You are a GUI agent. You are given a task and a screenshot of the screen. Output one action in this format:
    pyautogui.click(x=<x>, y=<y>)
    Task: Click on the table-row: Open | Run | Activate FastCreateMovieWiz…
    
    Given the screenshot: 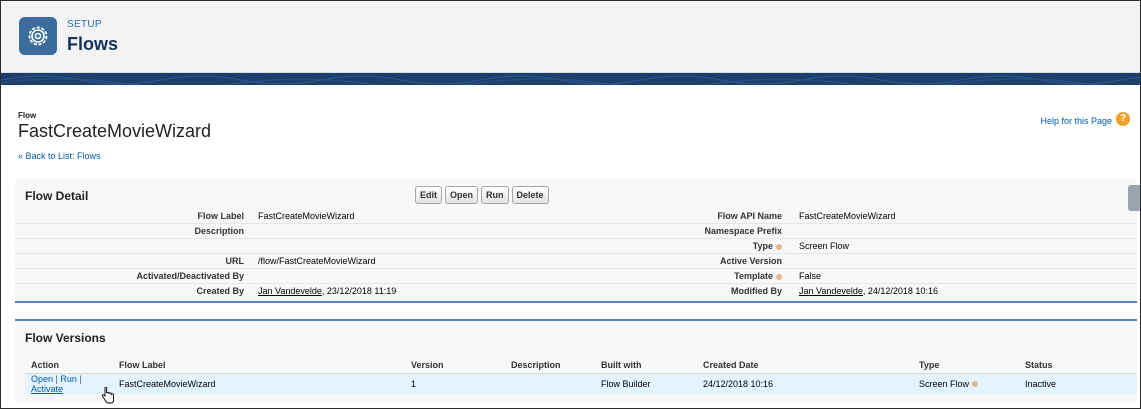 What is the action you would take?
    pyautogui.click(x=581, y=383)
    